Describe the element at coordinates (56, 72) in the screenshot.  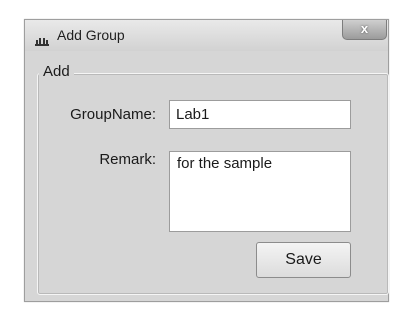
I see `groupbox-legend: Add` at that location.